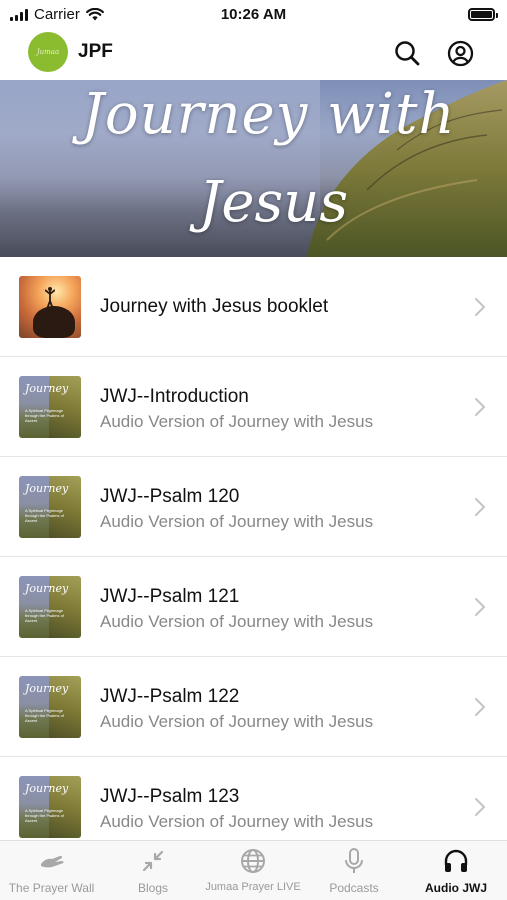  I want to click on app-header: Jumaa JPF, so click(253, 54).